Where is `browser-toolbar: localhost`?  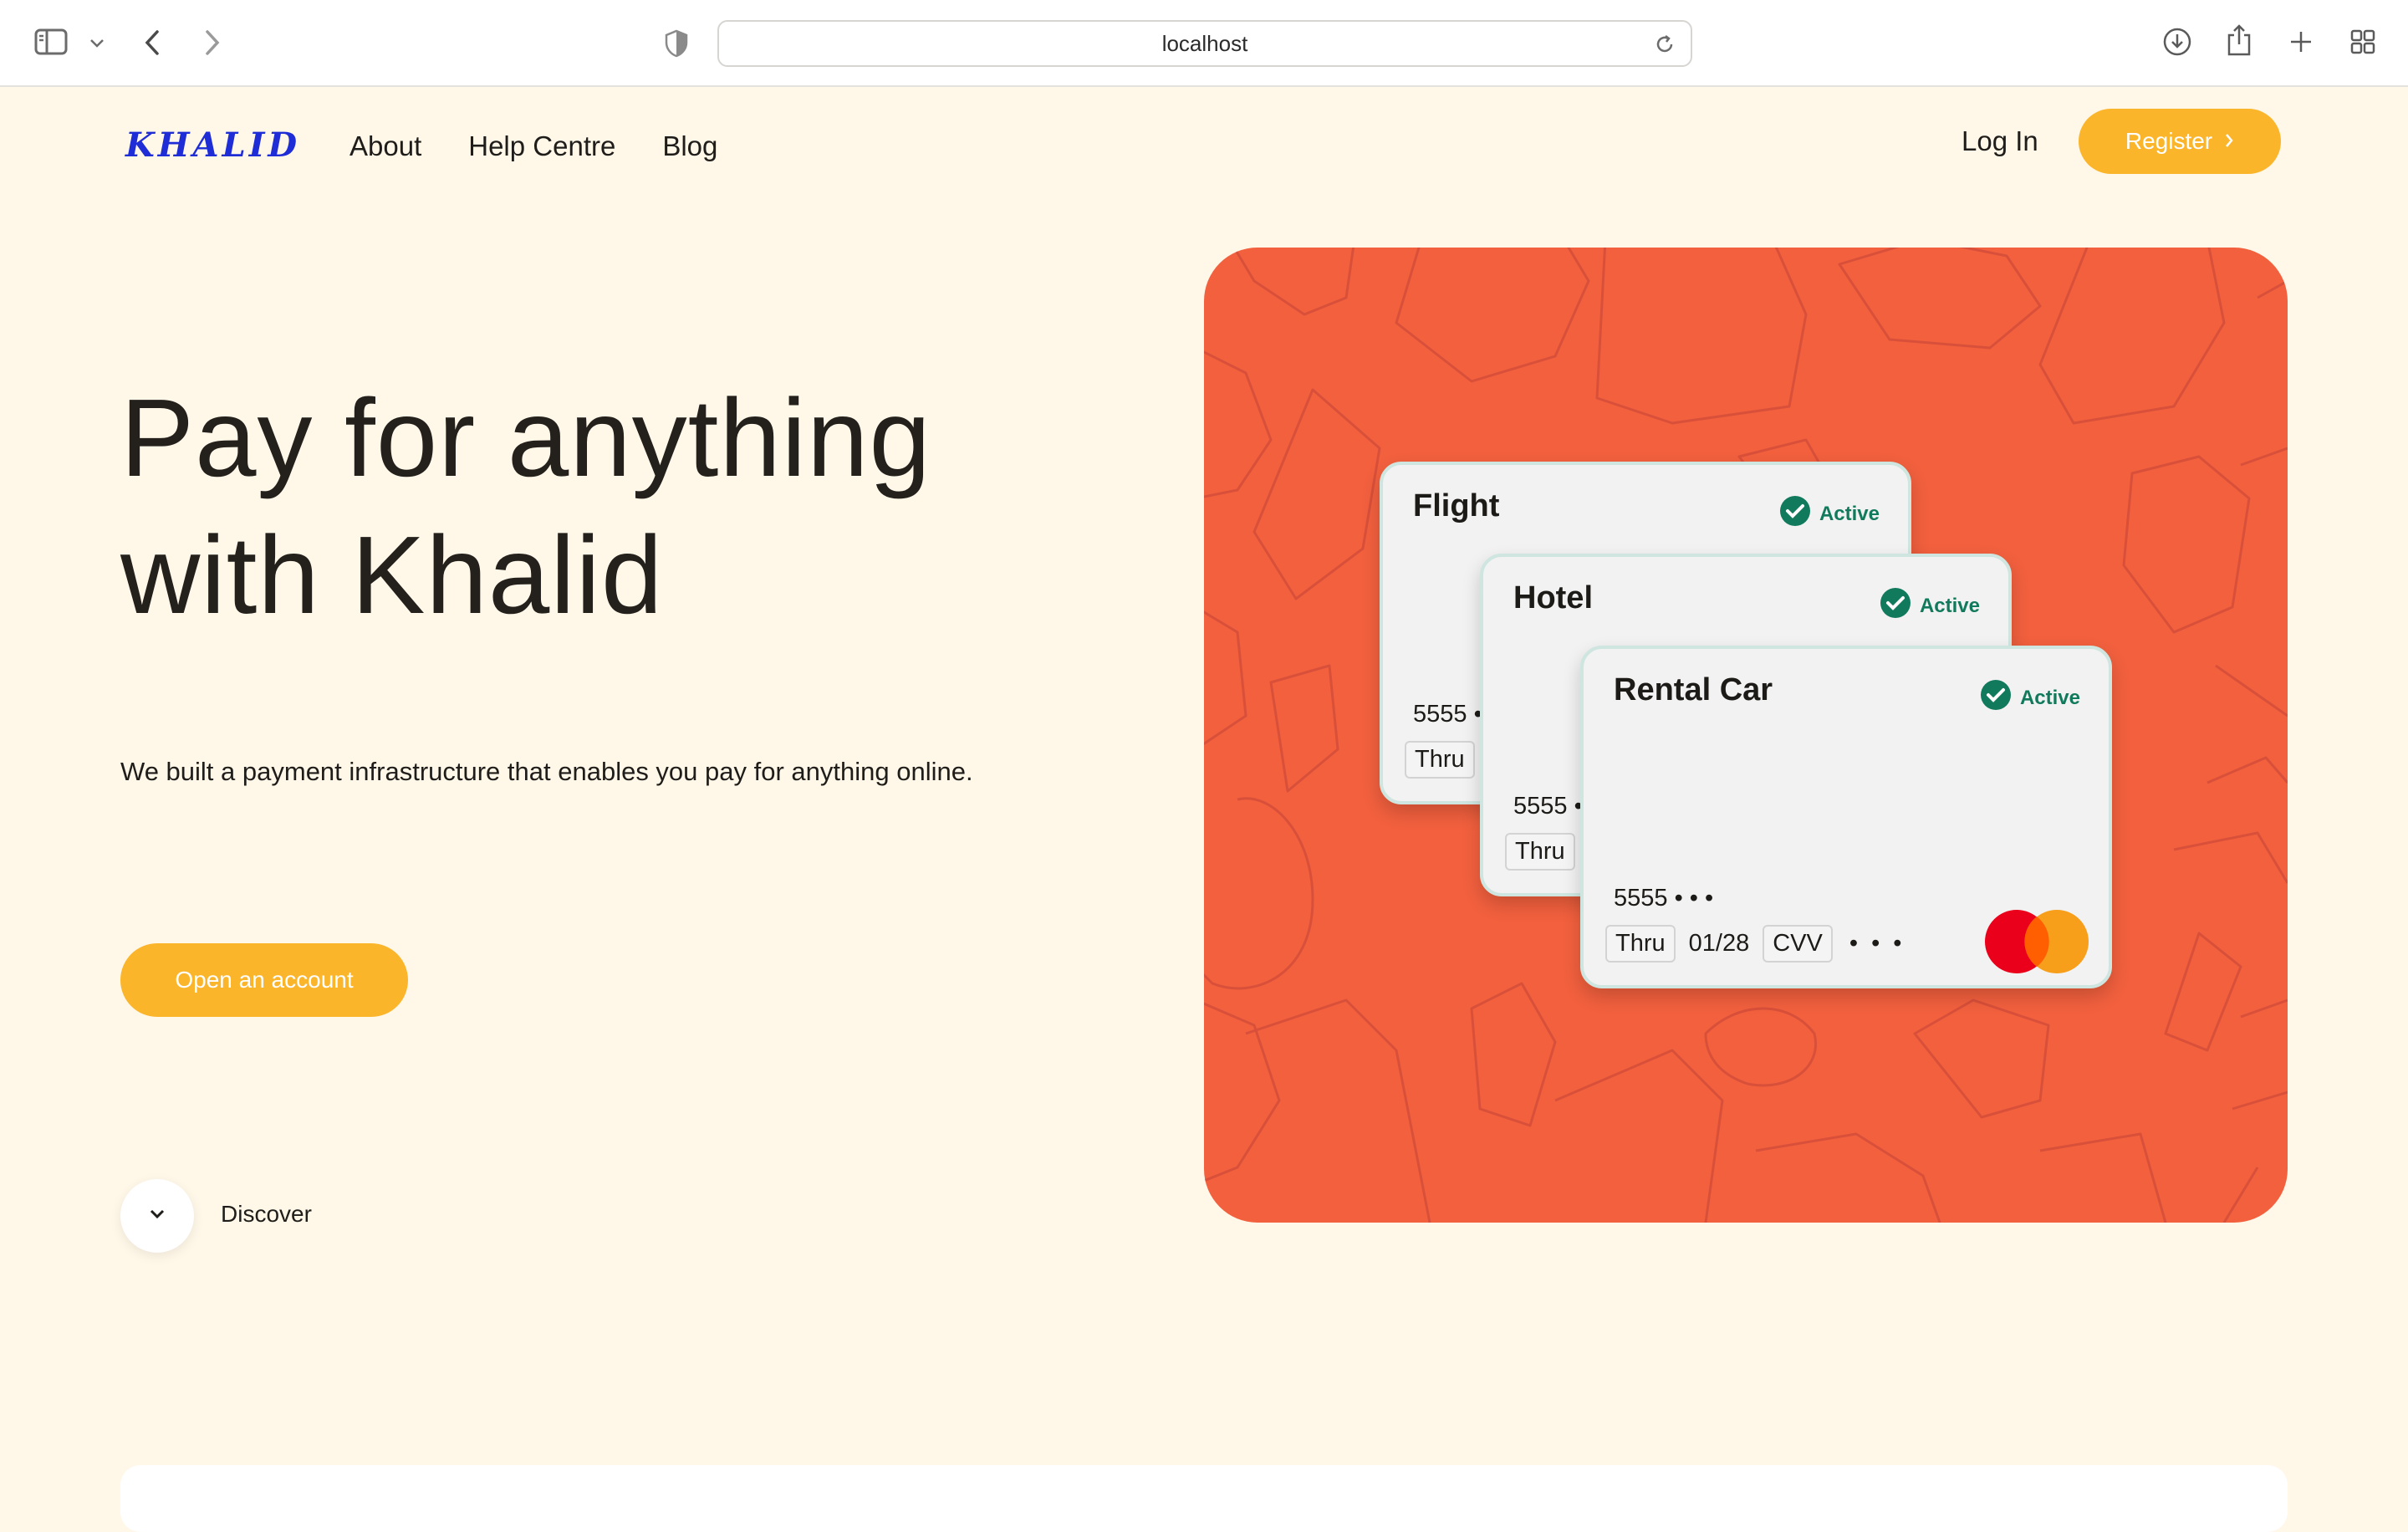
browser-toolbar: localhost is located at coordinates (1204, 43).